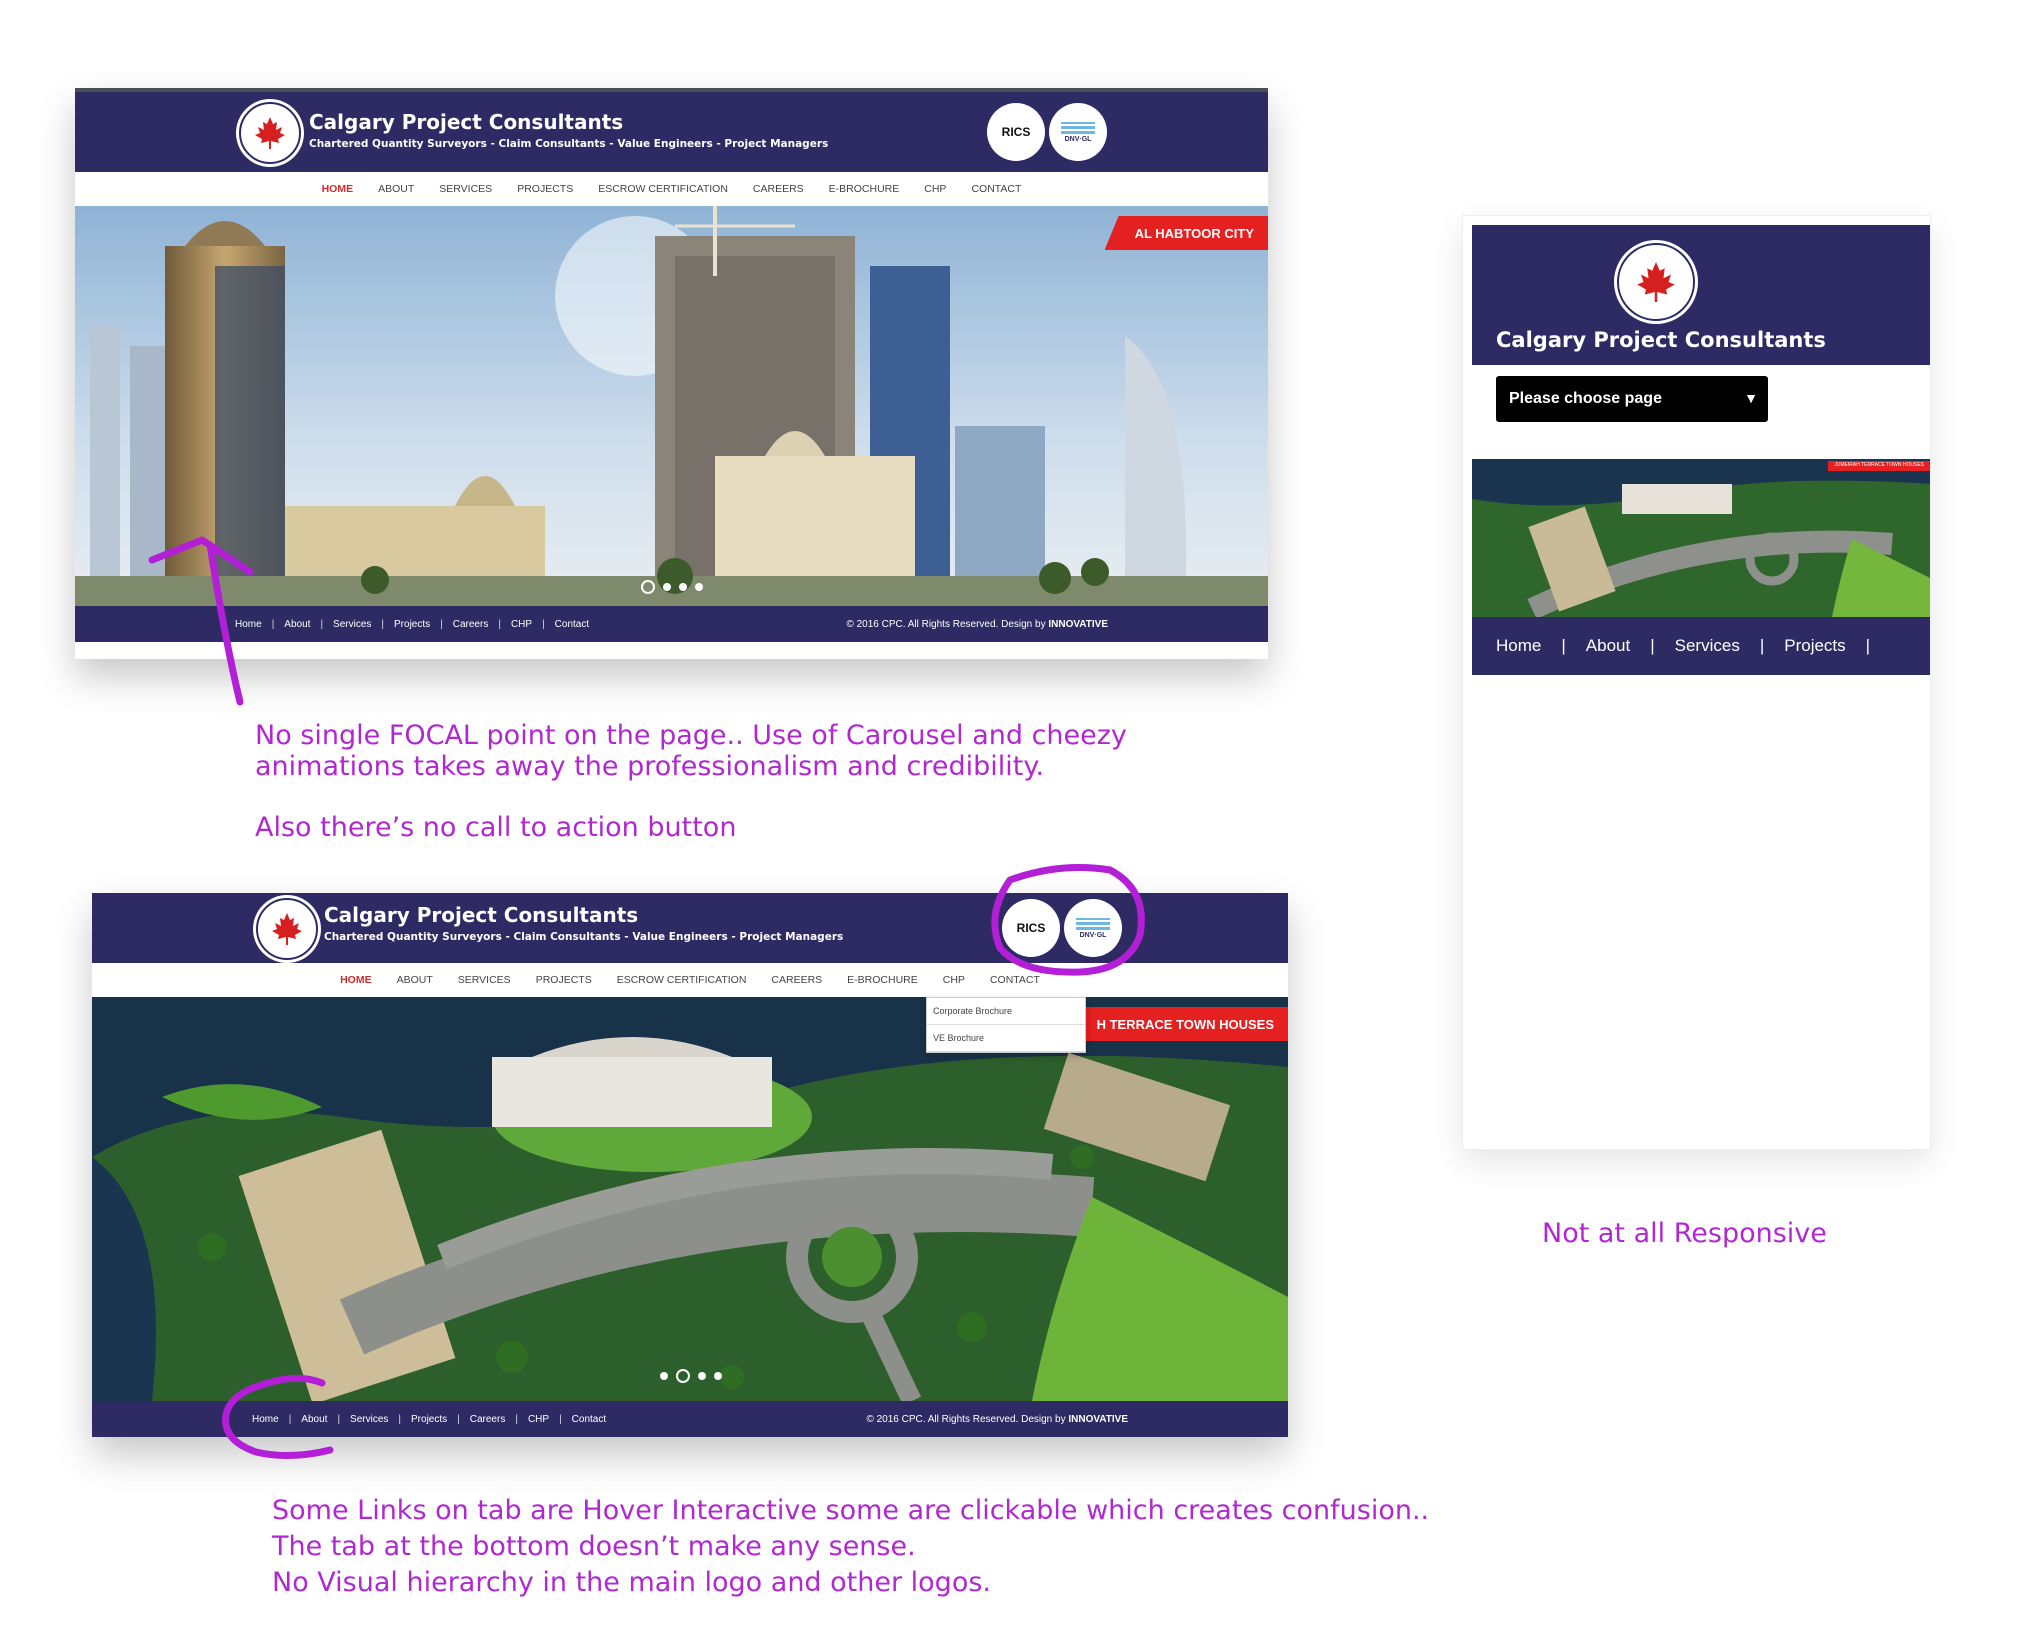 The image size is (2044, 1645). I want to click on circle-badges-annotation-icon, so click(1068, 920).